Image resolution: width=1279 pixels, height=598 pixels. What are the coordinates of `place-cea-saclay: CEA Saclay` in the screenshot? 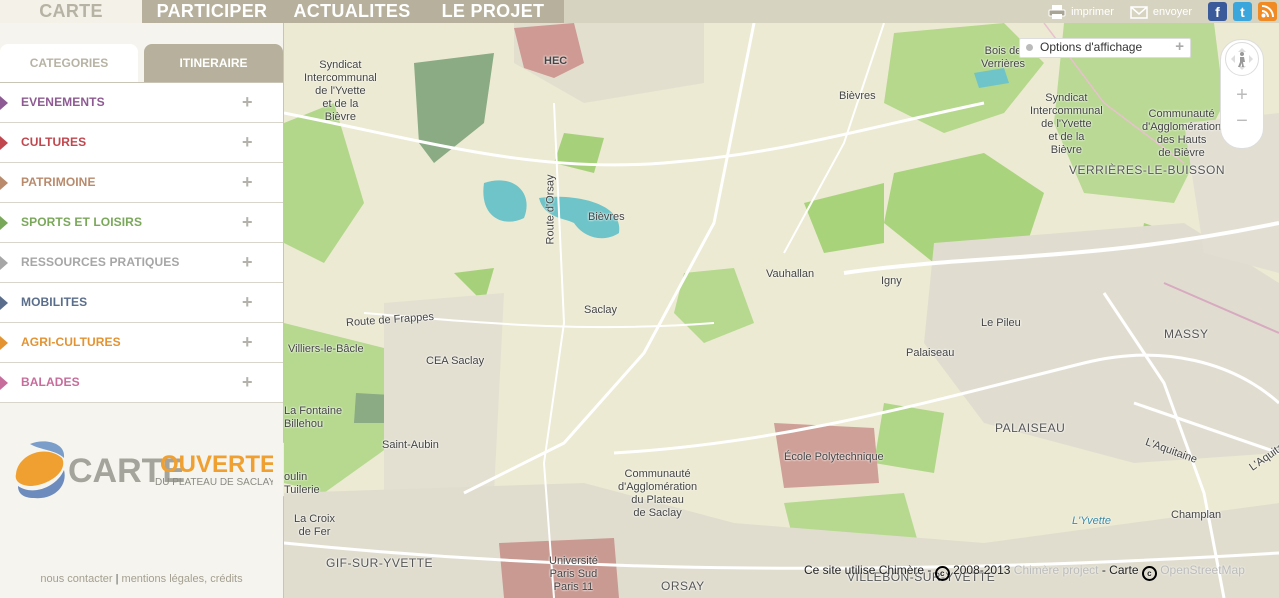 It's located at (455, 361).